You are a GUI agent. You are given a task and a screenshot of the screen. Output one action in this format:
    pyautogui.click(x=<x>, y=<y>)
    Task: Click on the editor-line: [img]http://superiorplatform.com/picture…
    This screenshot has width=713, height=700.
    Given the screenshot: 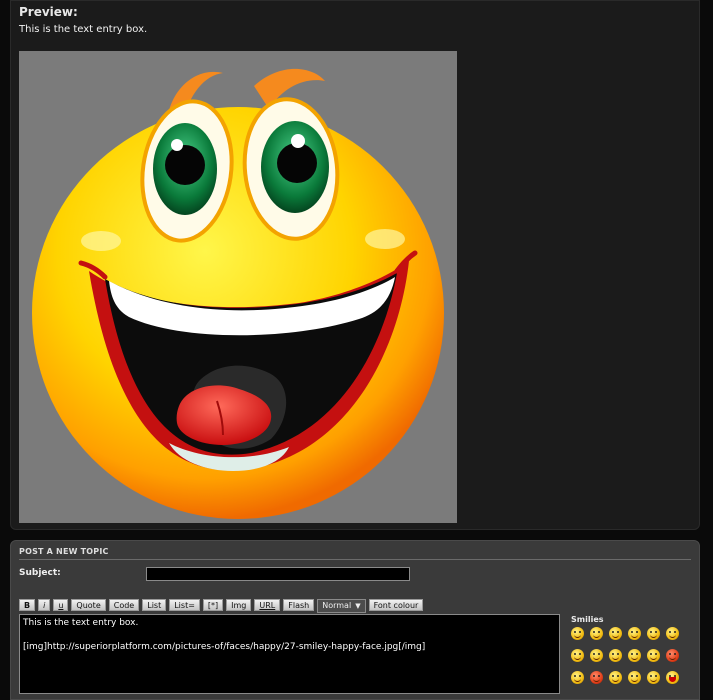 What is the action you would take?
    pyautogui.click(x=224, y=647)
    